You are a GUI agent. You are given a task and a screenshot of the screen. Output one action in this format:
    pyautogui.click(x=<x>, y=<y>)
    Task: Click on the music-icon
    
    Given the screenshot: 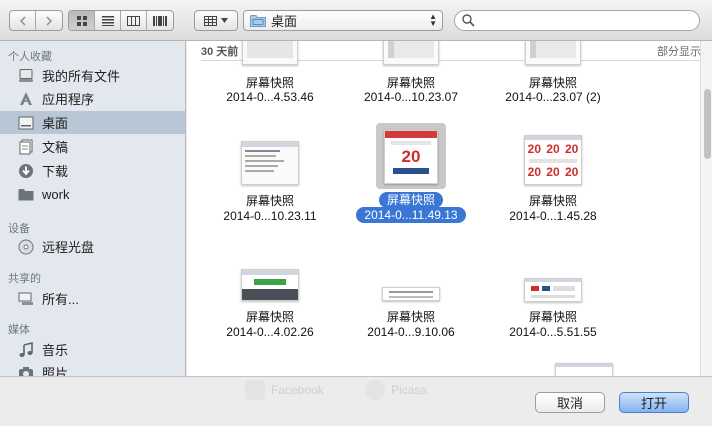 What is the action you would take?
    pyautogui.click(x=26, y=350)
    